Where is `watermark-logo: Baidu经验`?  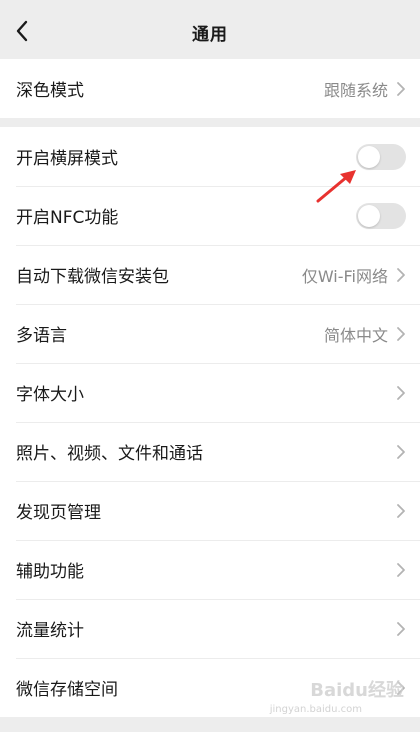
watermark-logo: Baidu经验 is located at coordinates (357, 690).